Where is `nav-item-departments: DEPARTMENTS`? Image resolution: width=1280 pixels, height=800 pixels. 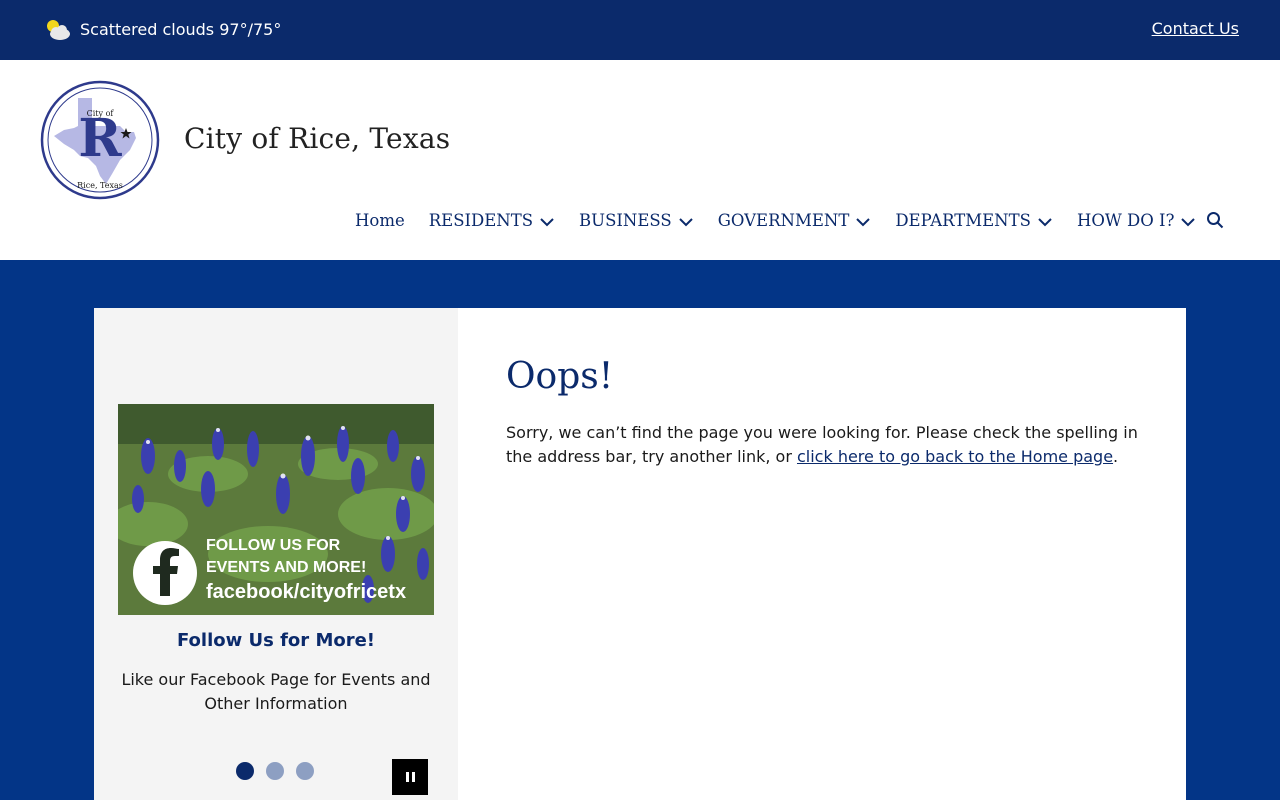 nav-item-departments: DEPARTMENTS is located at coordinates (974, 220).